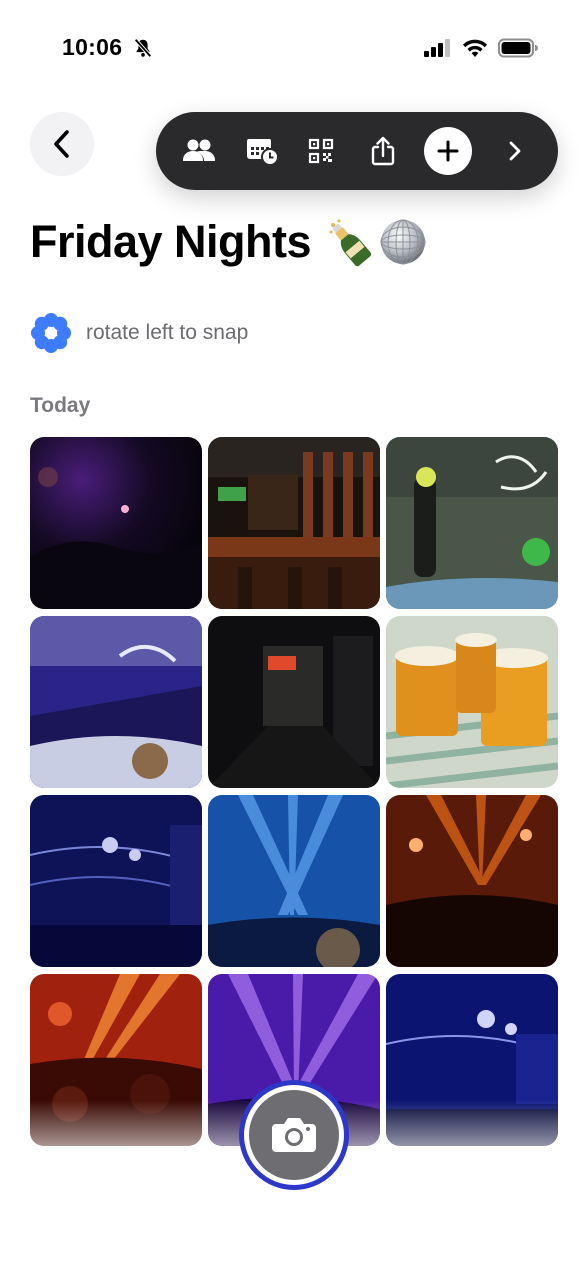 This screenshot has height=1280, width=588. Describe the element at coordinates (475, 48) in the screenshot. I see `wifi-icon` at that location.